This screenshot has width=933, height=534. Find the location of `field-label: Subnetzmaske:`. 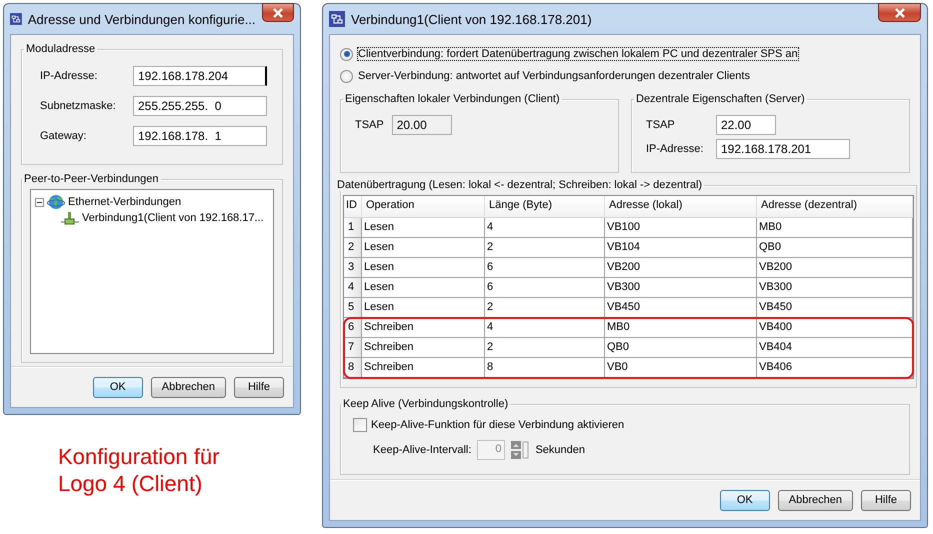

field-label: Subnetzmaske: is located at coordinates (78, 106).